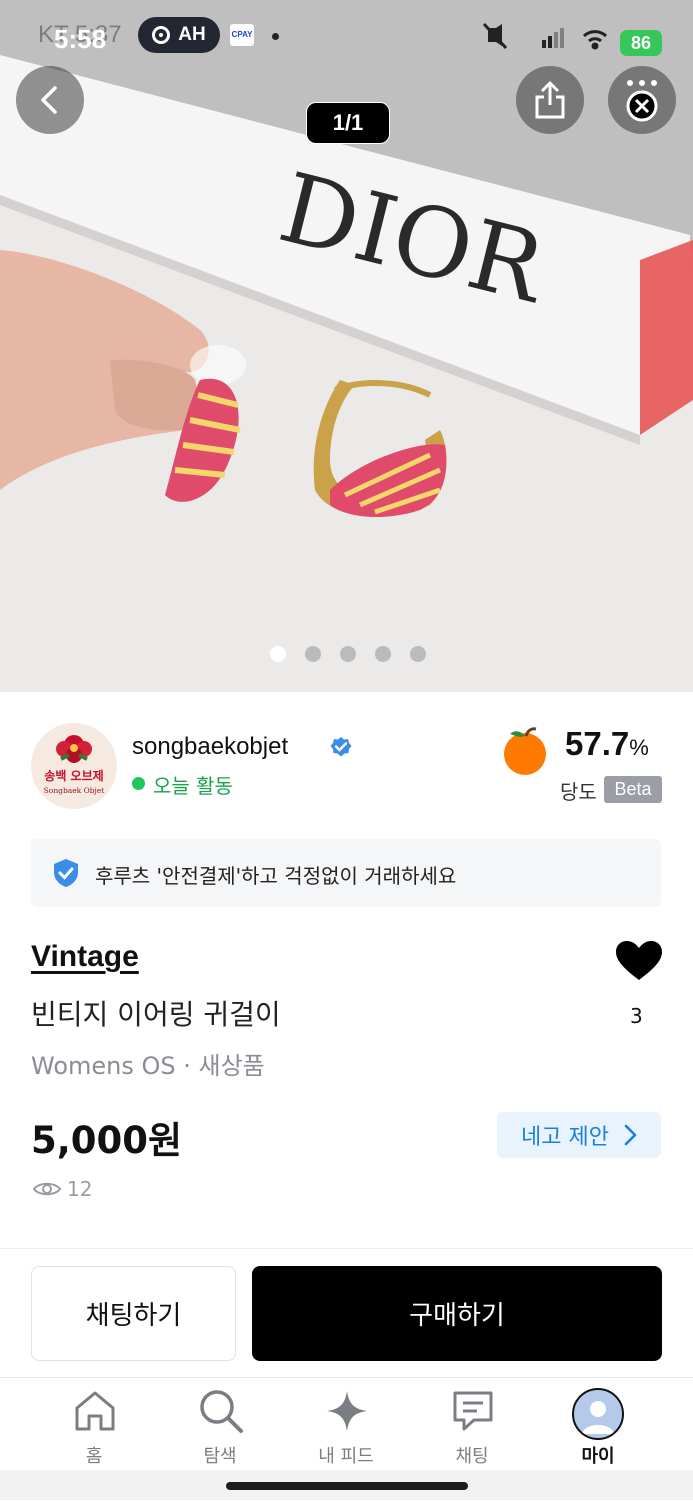 The width and height of the screenshot is (693, 1501). What do you see at coordinates (156, 1014) in the screenshot?
I see `product-title: 빈티지 이어링 귀걸이` at bounding box center [156, 1014].